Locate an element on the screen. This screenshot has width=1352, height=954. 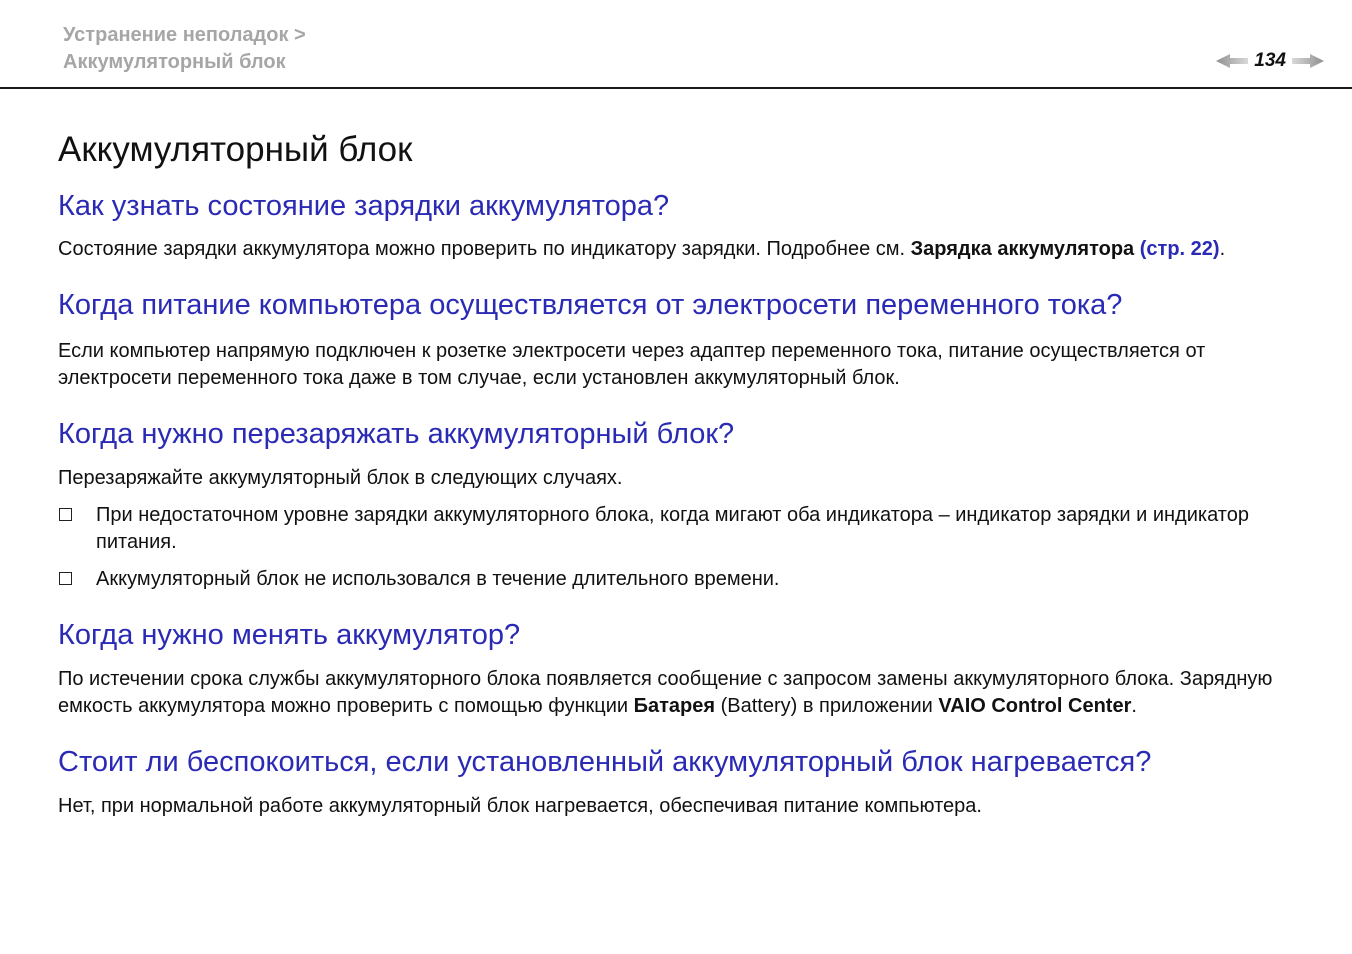
page-navigation: 134 is located at coordinates (1270, 61).